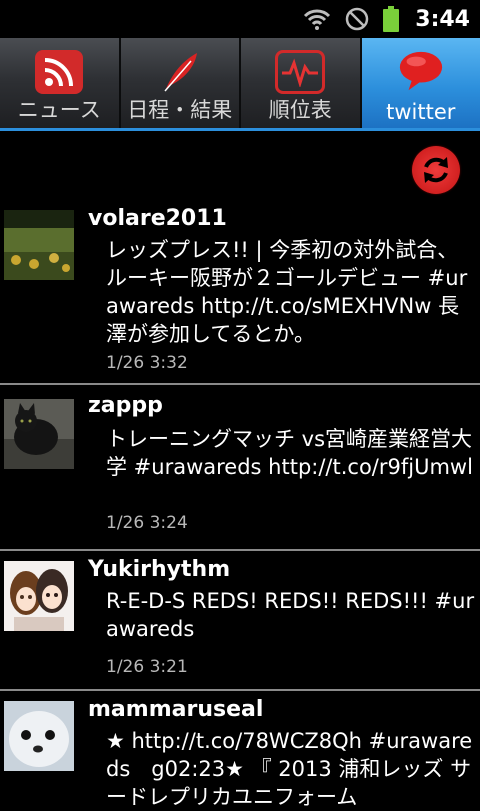 The height and width of the screenshot is (811, 480). I want to click on tab-twitter: twitter, so click(421, 84).